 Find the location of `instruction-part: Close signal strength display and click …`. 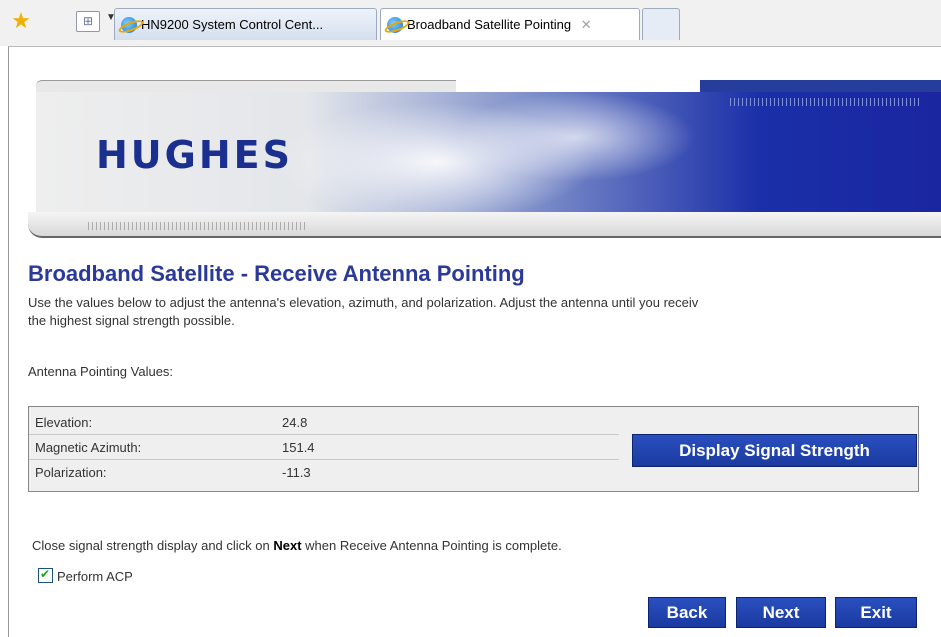

instruction-part: Close signal strength display and click … is located at coordinates (153, 545).